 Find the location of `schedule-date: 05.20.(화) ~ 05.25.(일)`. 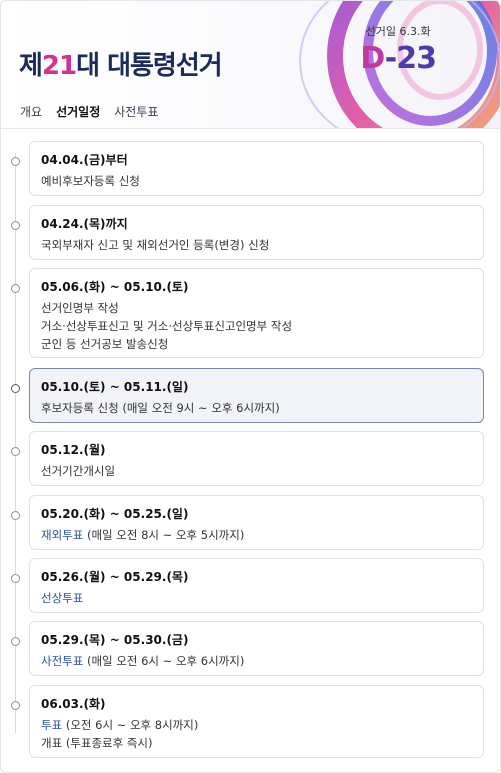

schedule-date: 05.20.(화) ~ 05.25.(일) is located at coordinates (115, 514).